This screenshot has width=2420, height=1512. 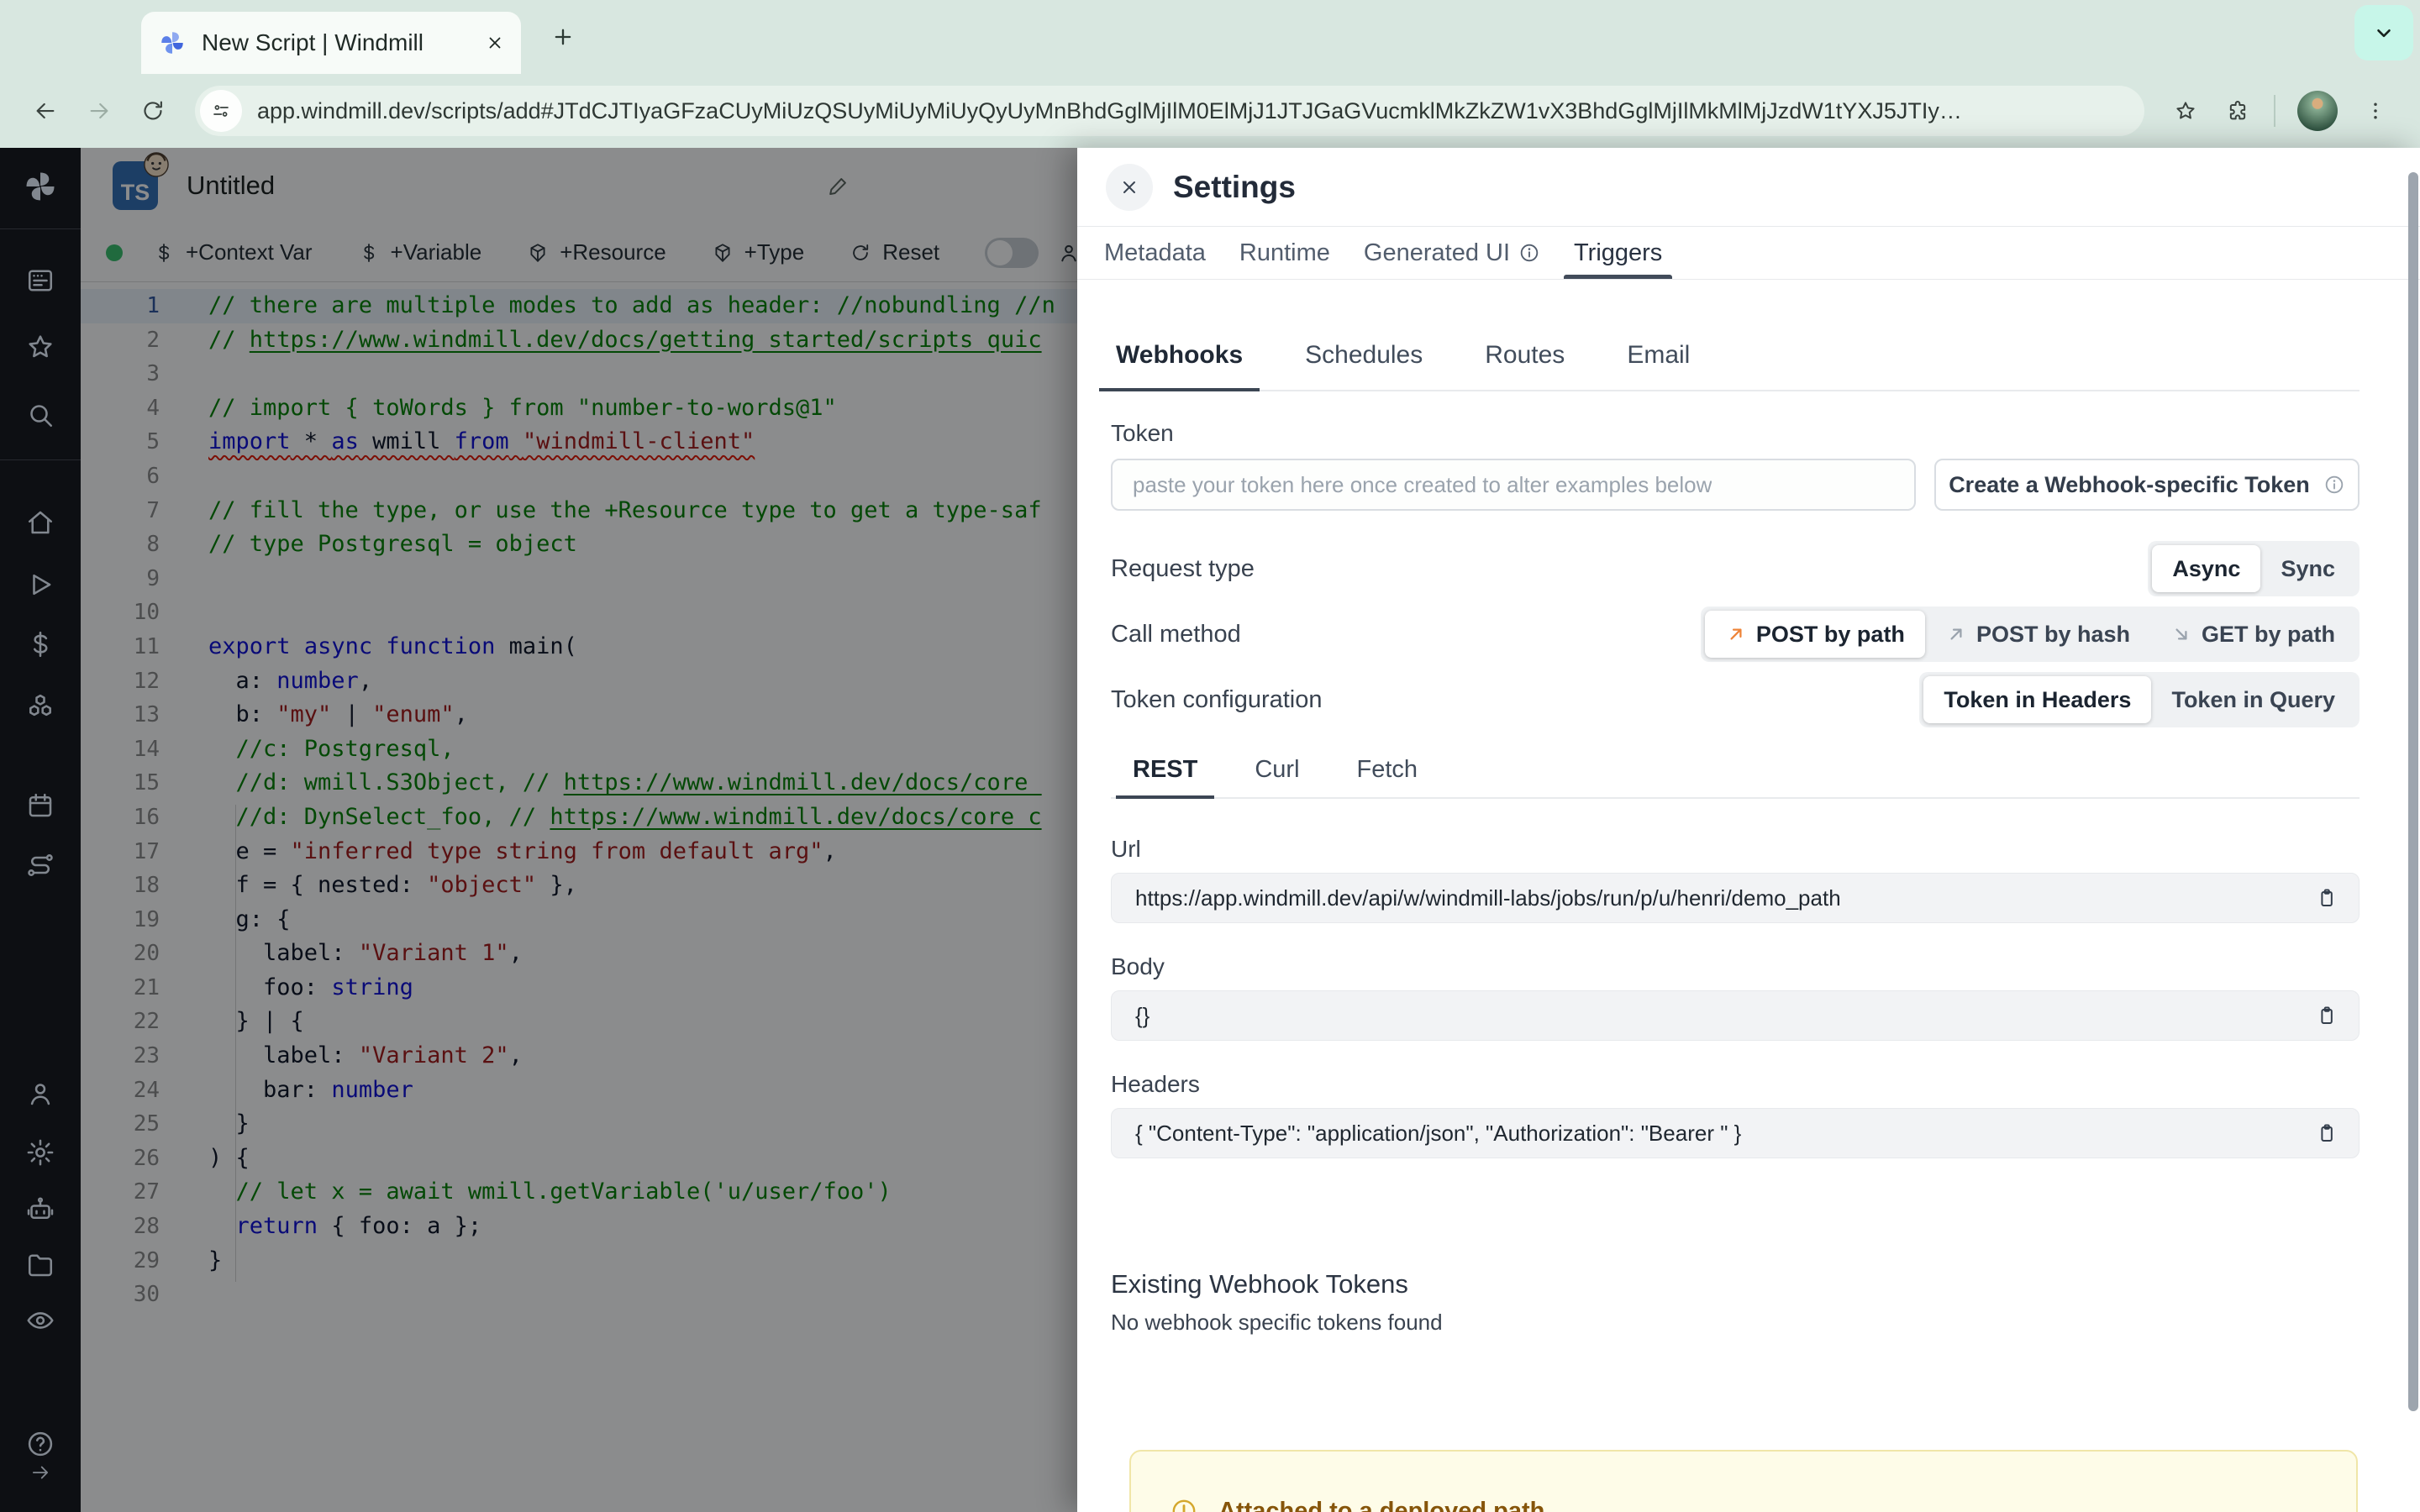 What do you see at coordinates (2052, 634) in the screenshot?
I see `option-label: POST by hash` at bounding box center [2052, 634].